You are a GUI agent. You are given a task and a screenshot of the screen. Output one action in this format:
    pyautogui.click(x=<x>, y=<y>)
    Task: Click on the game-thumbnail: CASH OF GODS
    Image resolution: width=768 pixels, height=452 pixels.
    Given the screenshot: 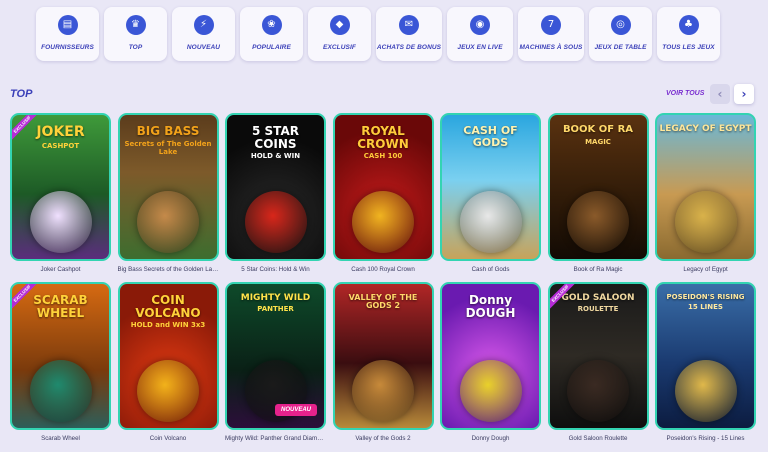 What is the action you would take?
    pyautogui.click(x=490, y=187)
    